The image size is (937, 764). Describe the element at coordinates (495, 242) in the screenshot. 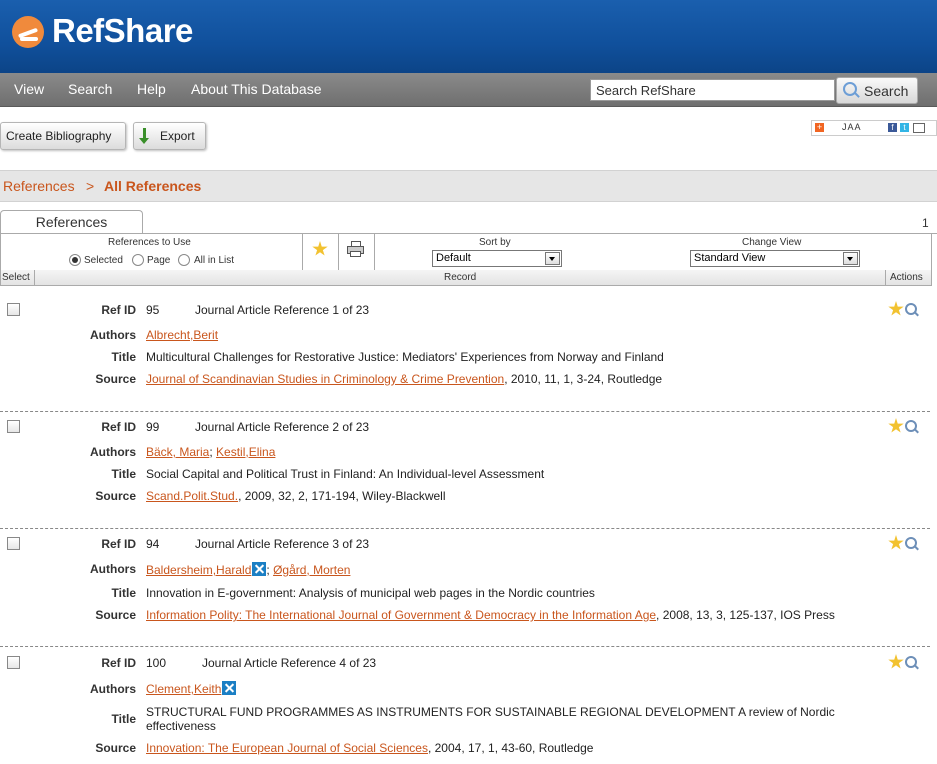

I see `sort-by-label: Sort by` at that location.